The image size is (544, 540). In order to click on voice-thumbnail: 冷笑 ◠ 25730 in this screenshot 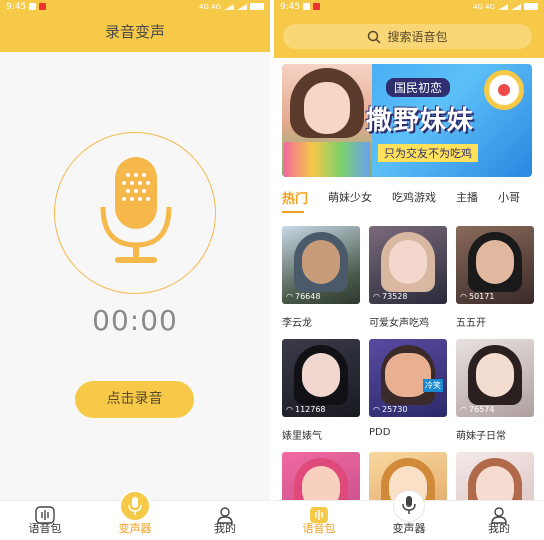, I will do `click(408, 378)`.